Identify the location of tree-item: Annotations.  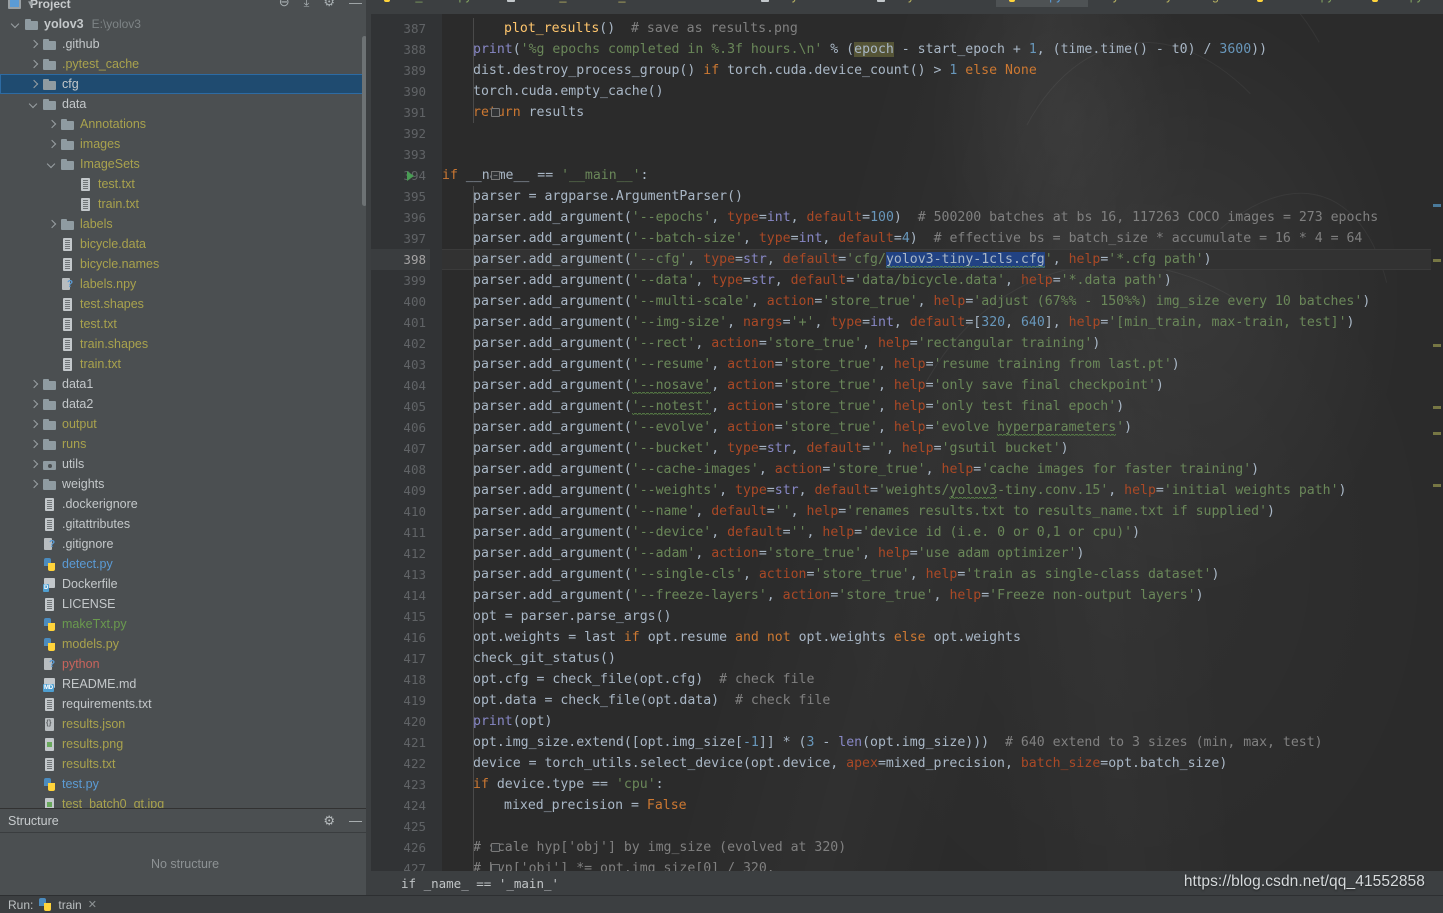
(185, 124).